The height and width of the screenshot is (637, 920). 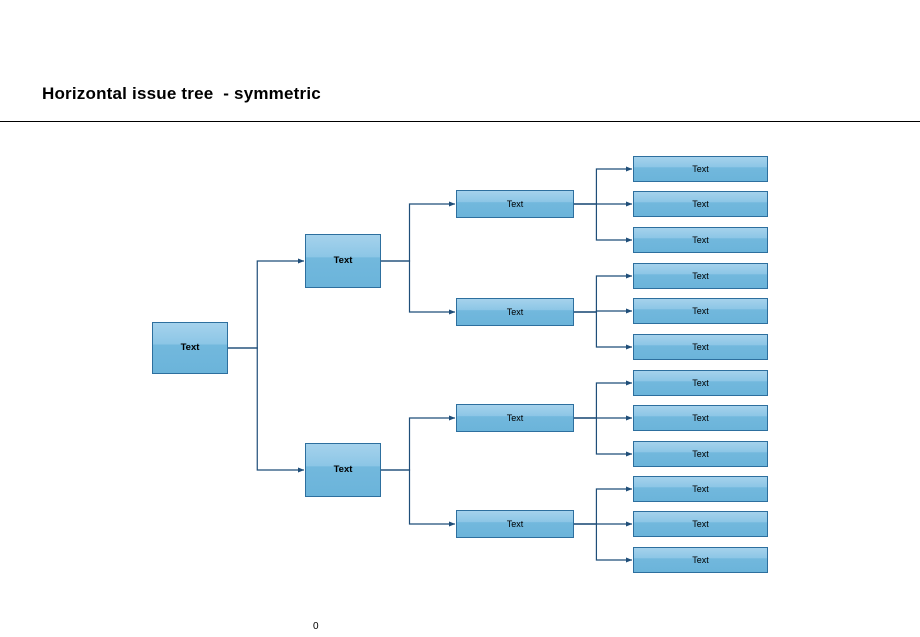 I want to click on tree-node-c1: Text, so click(x=515, y=204).